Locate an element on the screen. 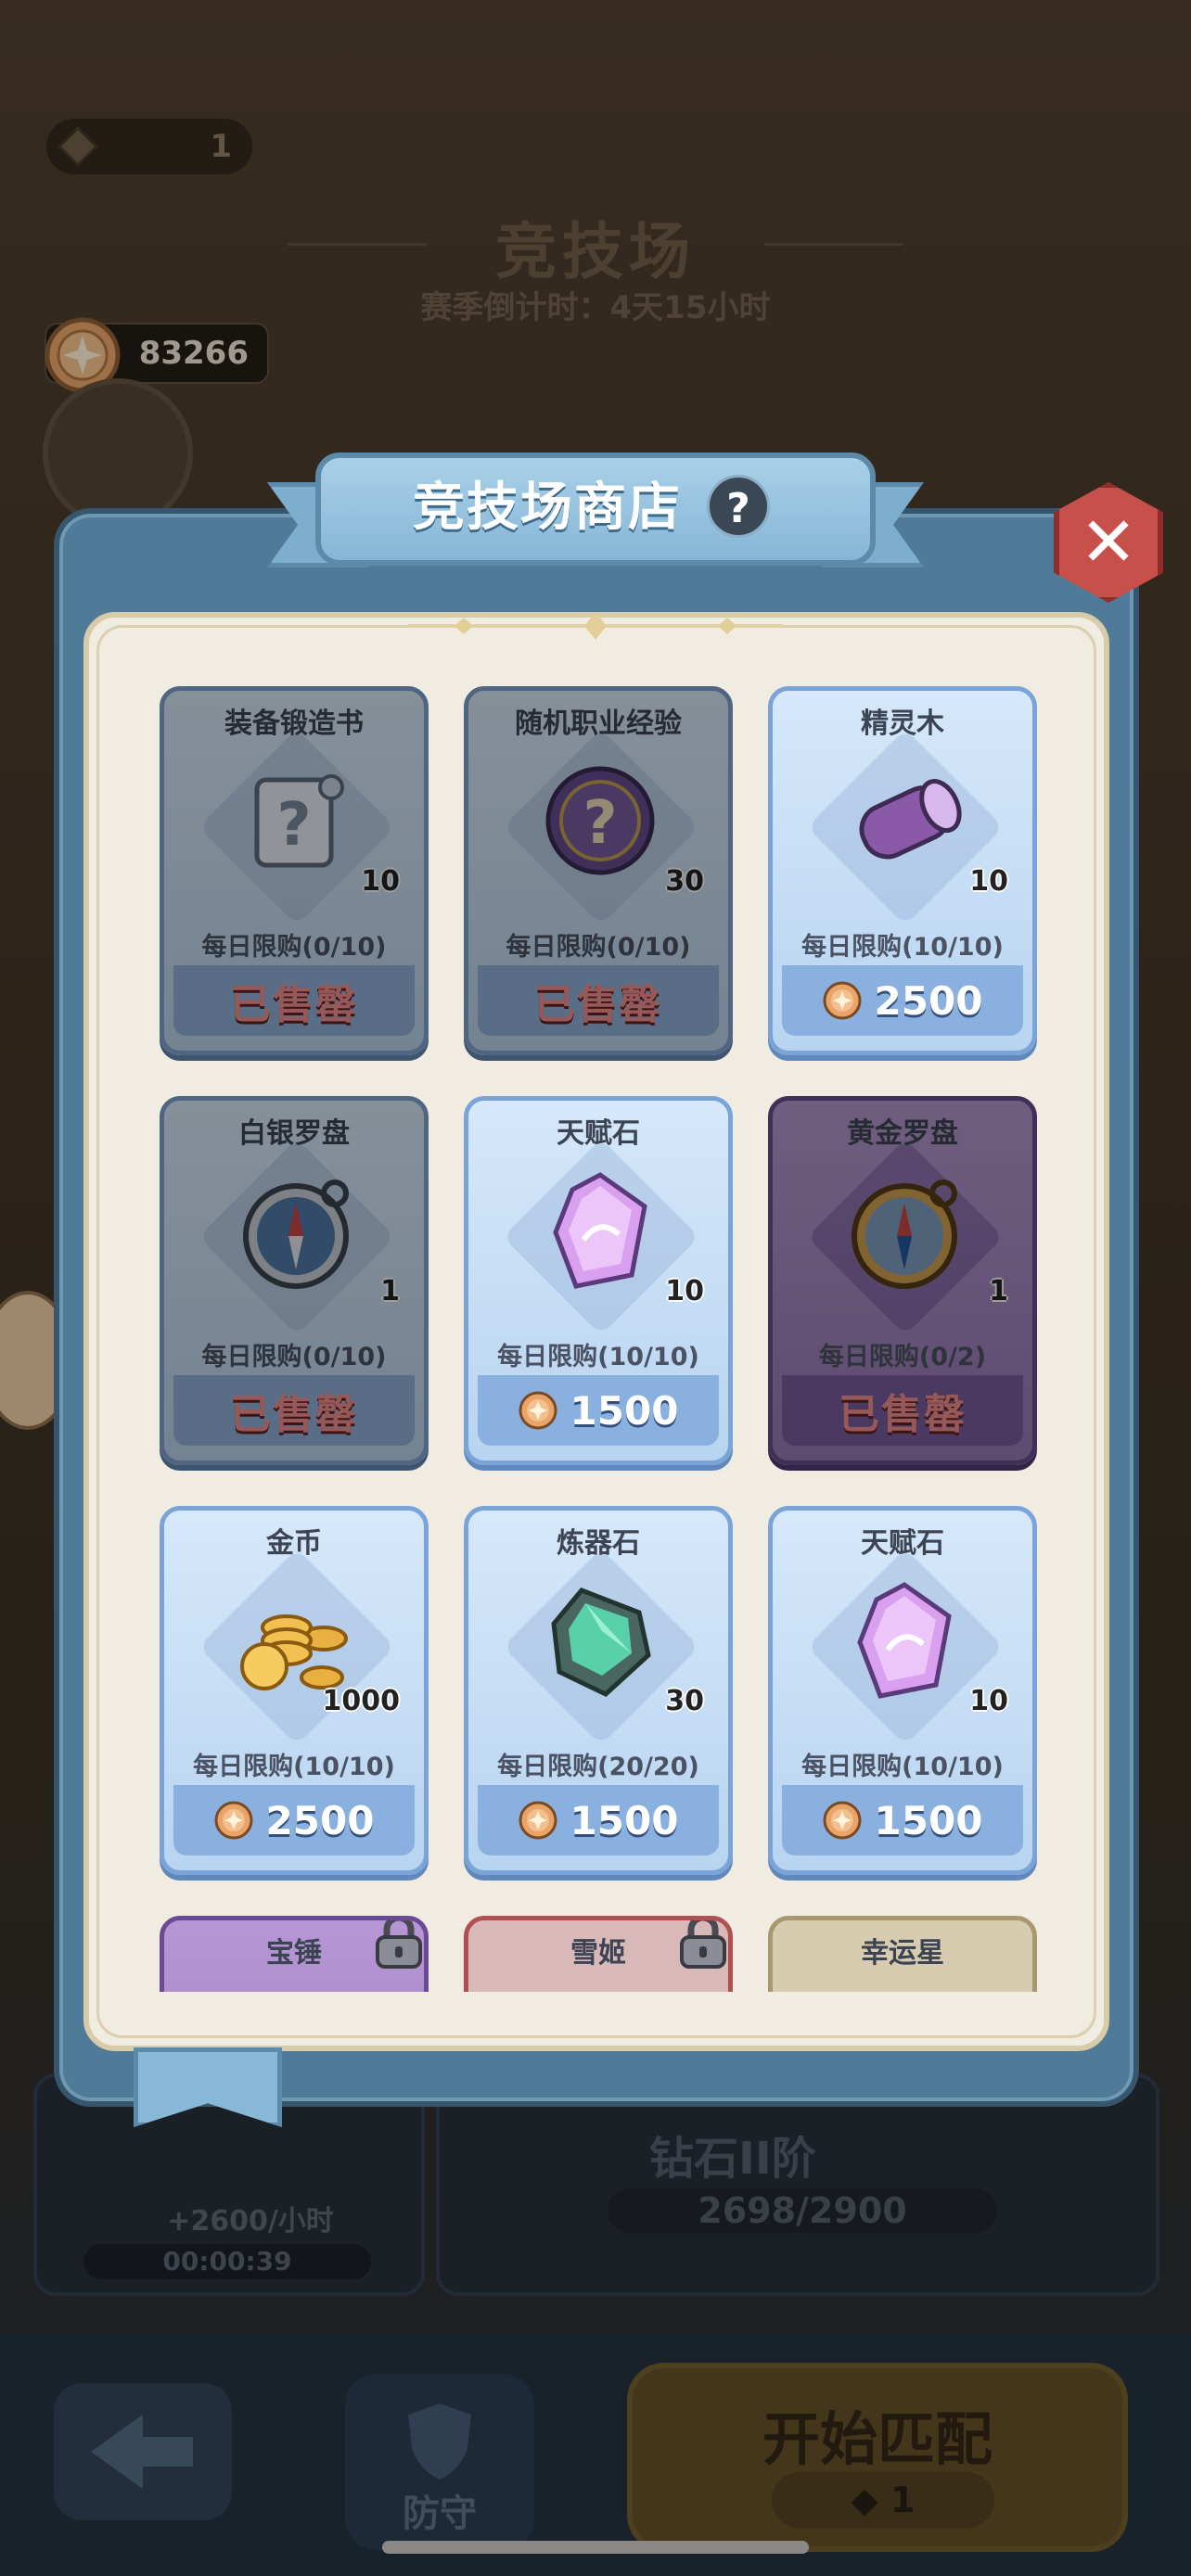 Image resolution: width=1191 pixels, height=2576 pixels. shop-item-card: 精灵木 10 每日限购(10/10) 2500 is located at coordinates (903, 870).